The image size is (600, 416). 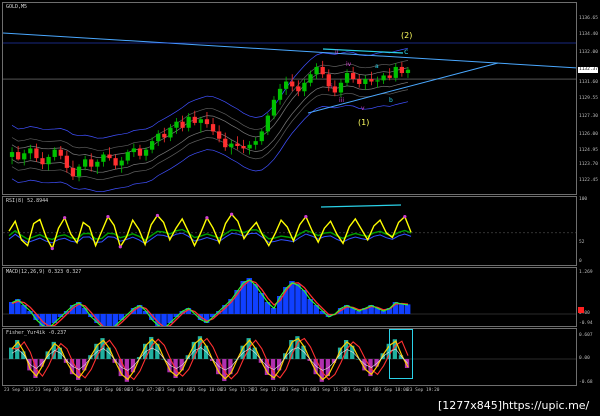 I want to click on macd-canvas, so click(x=290, y=297).